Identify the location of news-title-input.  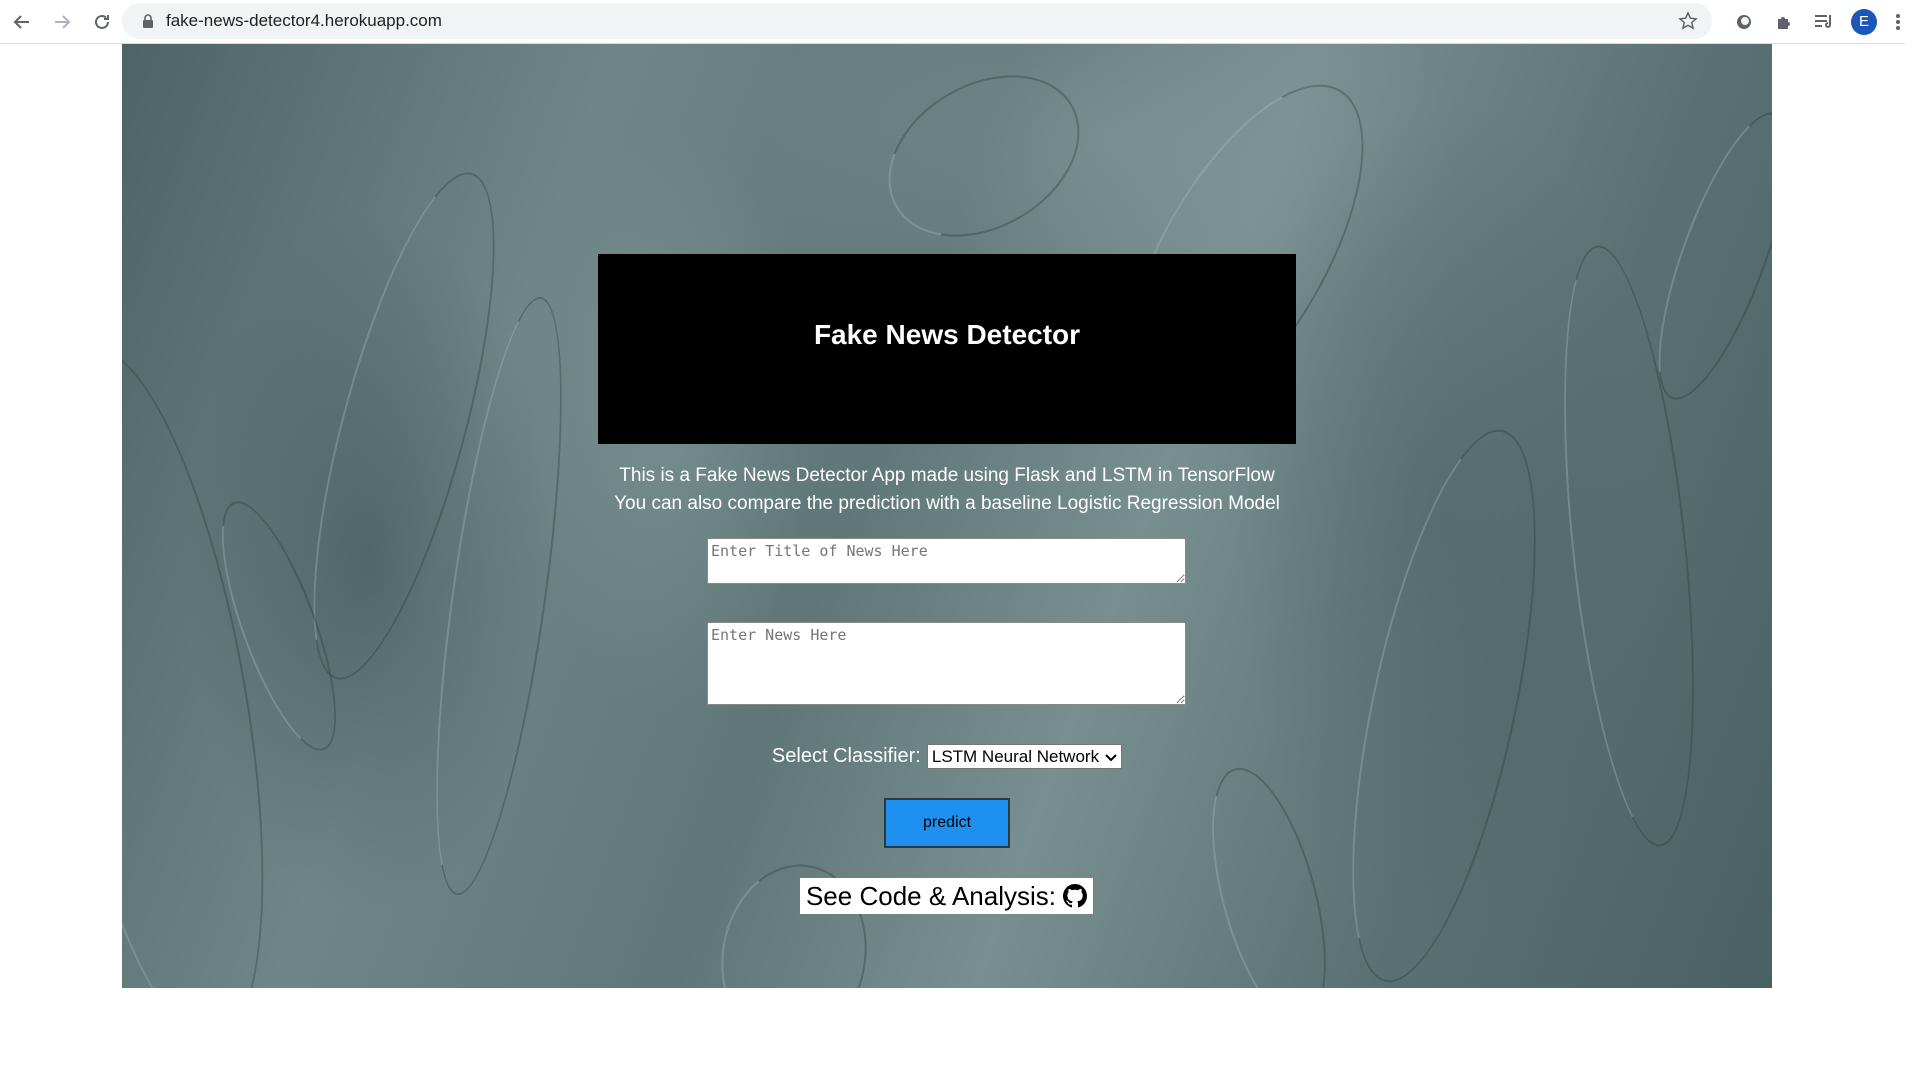
(946, 561).